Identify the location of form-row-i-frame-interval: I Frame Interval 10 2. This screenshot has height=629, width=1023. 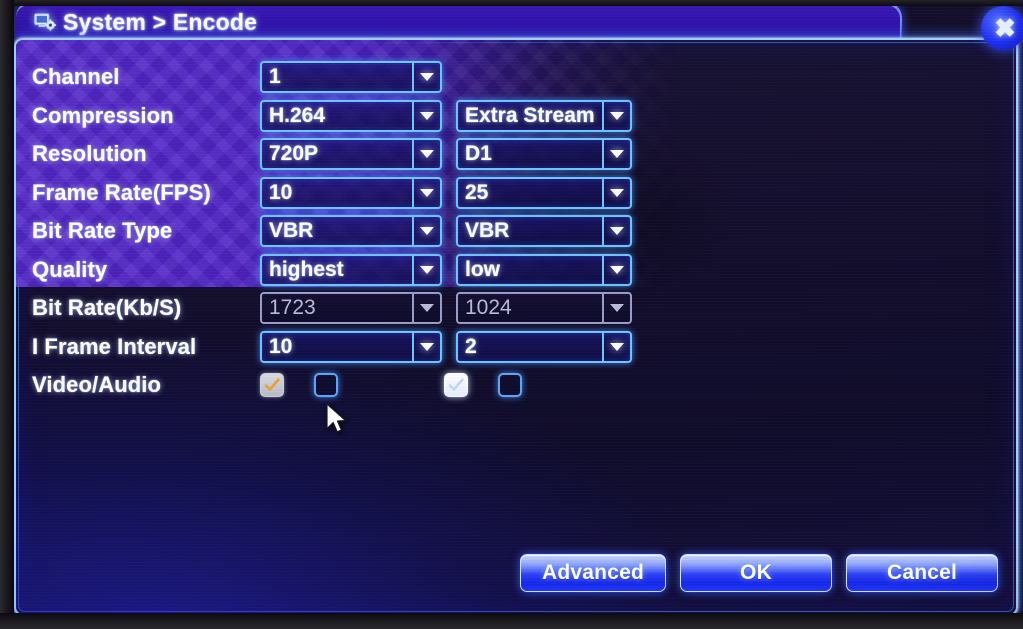
(516, 347).